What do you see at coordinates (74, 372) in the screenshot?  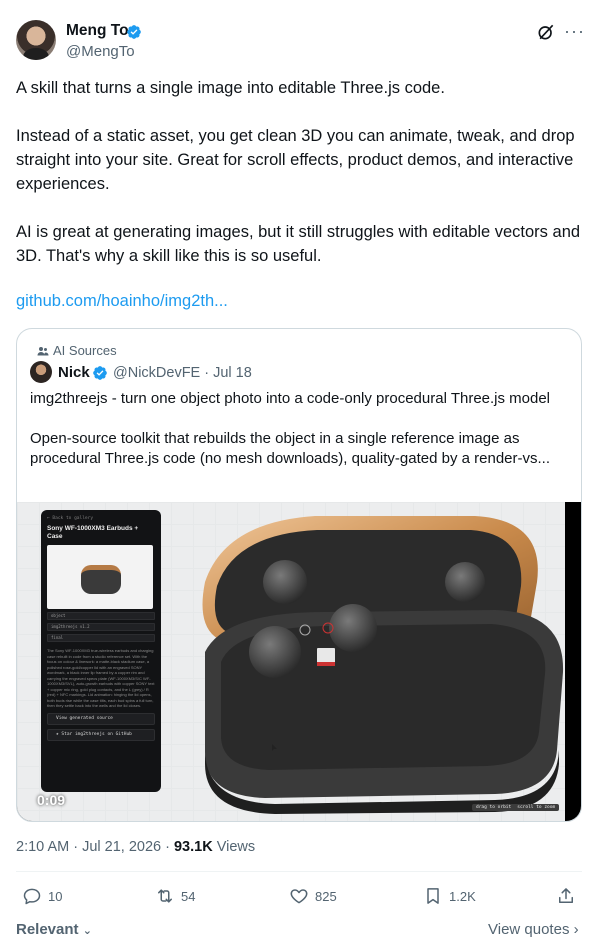 I see `quoted-author-name: Nick` at bounding box center [74, 372].